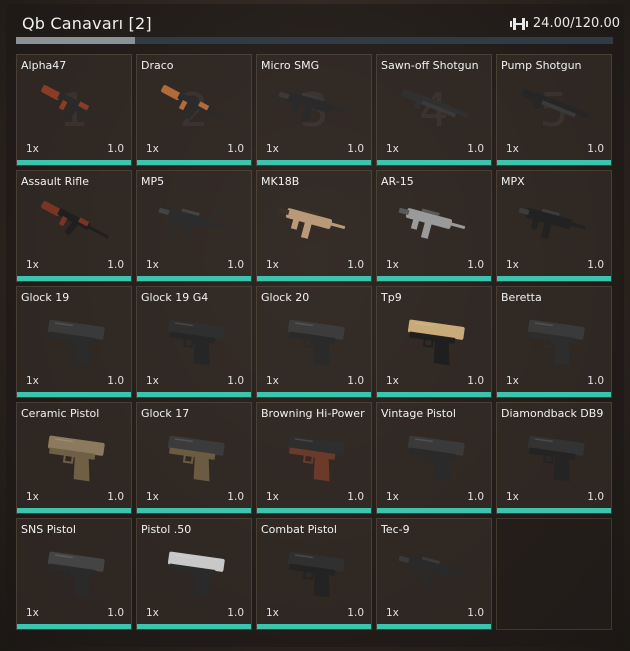 The height and width of the screenshot is (651, 630). I want to click on inventory-slot: 4 Sawn-off Shotgun 1x 1.0, so click(434, 110).